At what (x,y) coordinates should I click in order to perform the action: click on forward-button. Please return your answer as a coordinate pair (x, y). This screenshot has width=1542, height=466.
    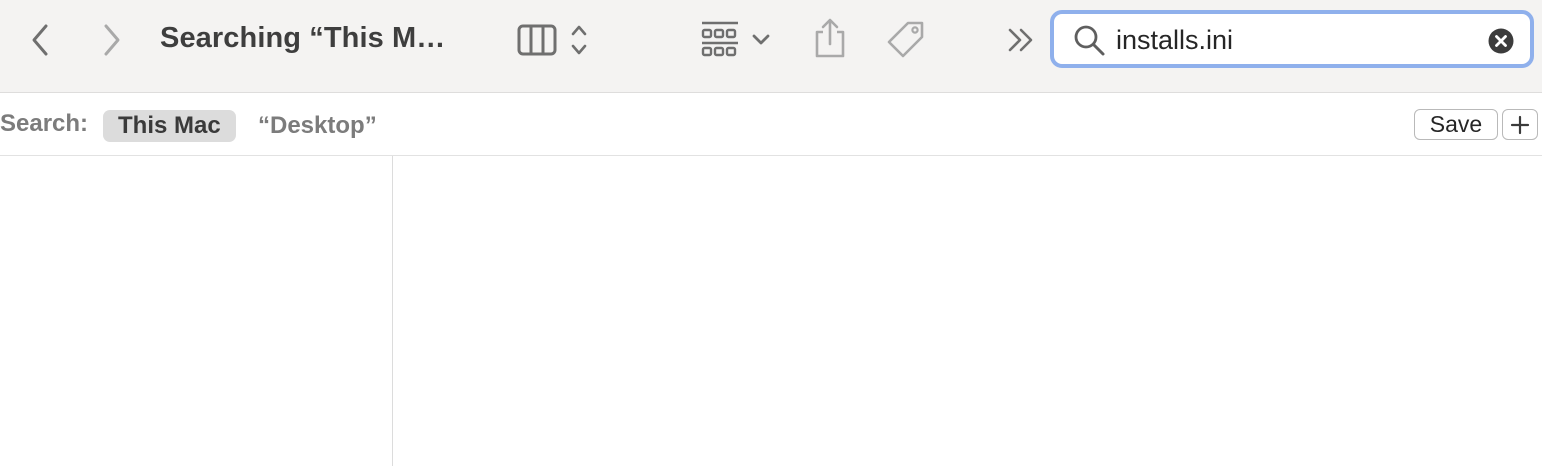
    Looking at the image, I should click on (112, 40).